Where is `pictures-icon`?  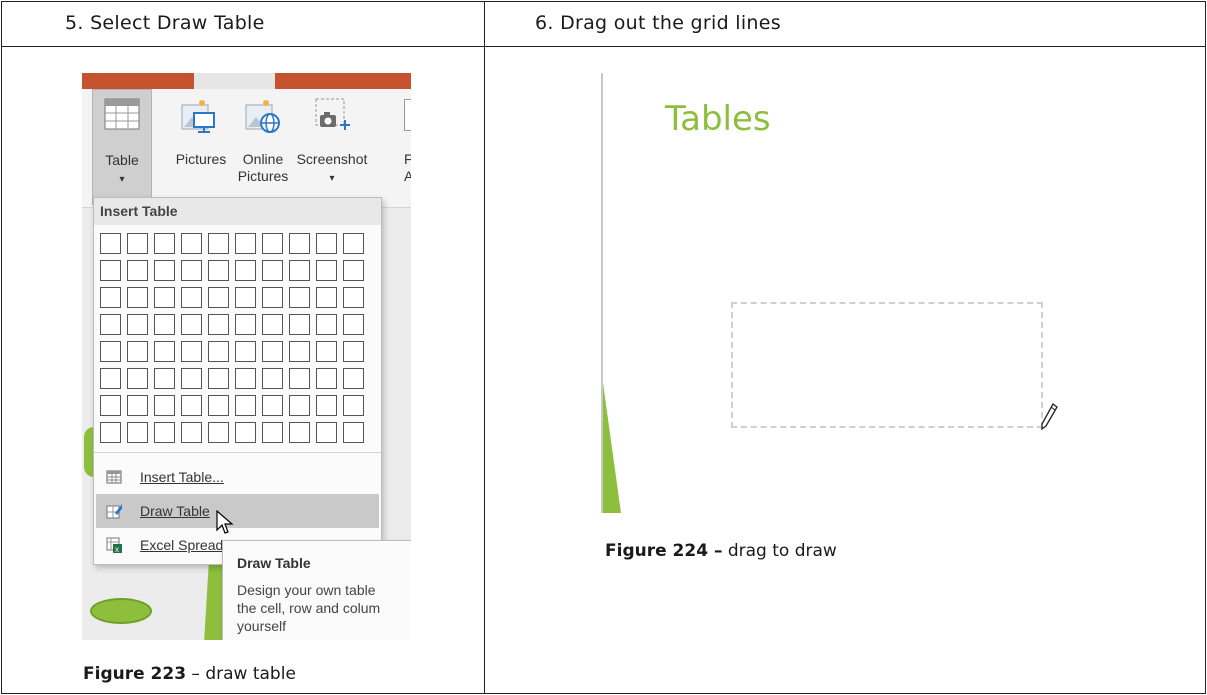 pictures-icon is located at coordinates (198, 116).